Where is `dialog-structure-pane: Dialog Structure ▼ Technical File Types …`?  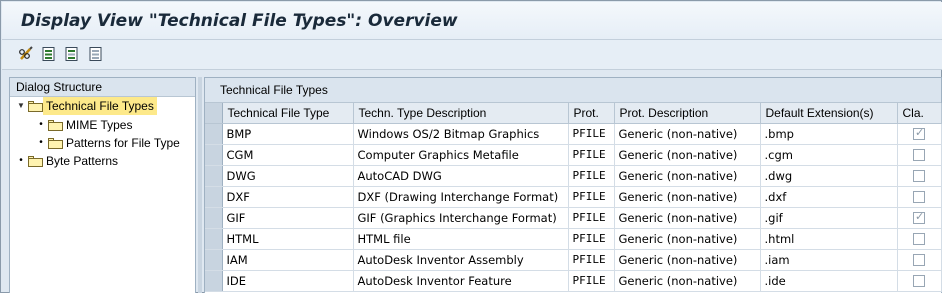 dialog-structure-pane: Dialog Structure ▼ Technical File Types … is located at coordinates (102, 185).